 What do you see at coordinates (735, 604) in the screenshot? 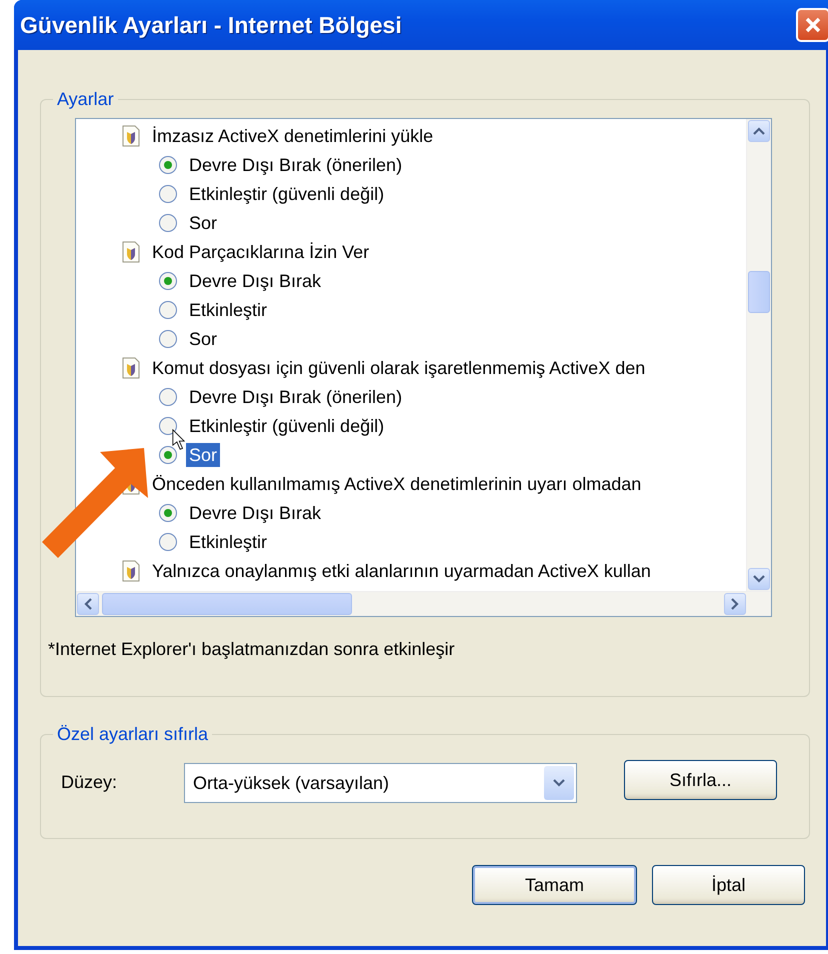
I see `scroll-right-button` at bounding box center [735, 604].